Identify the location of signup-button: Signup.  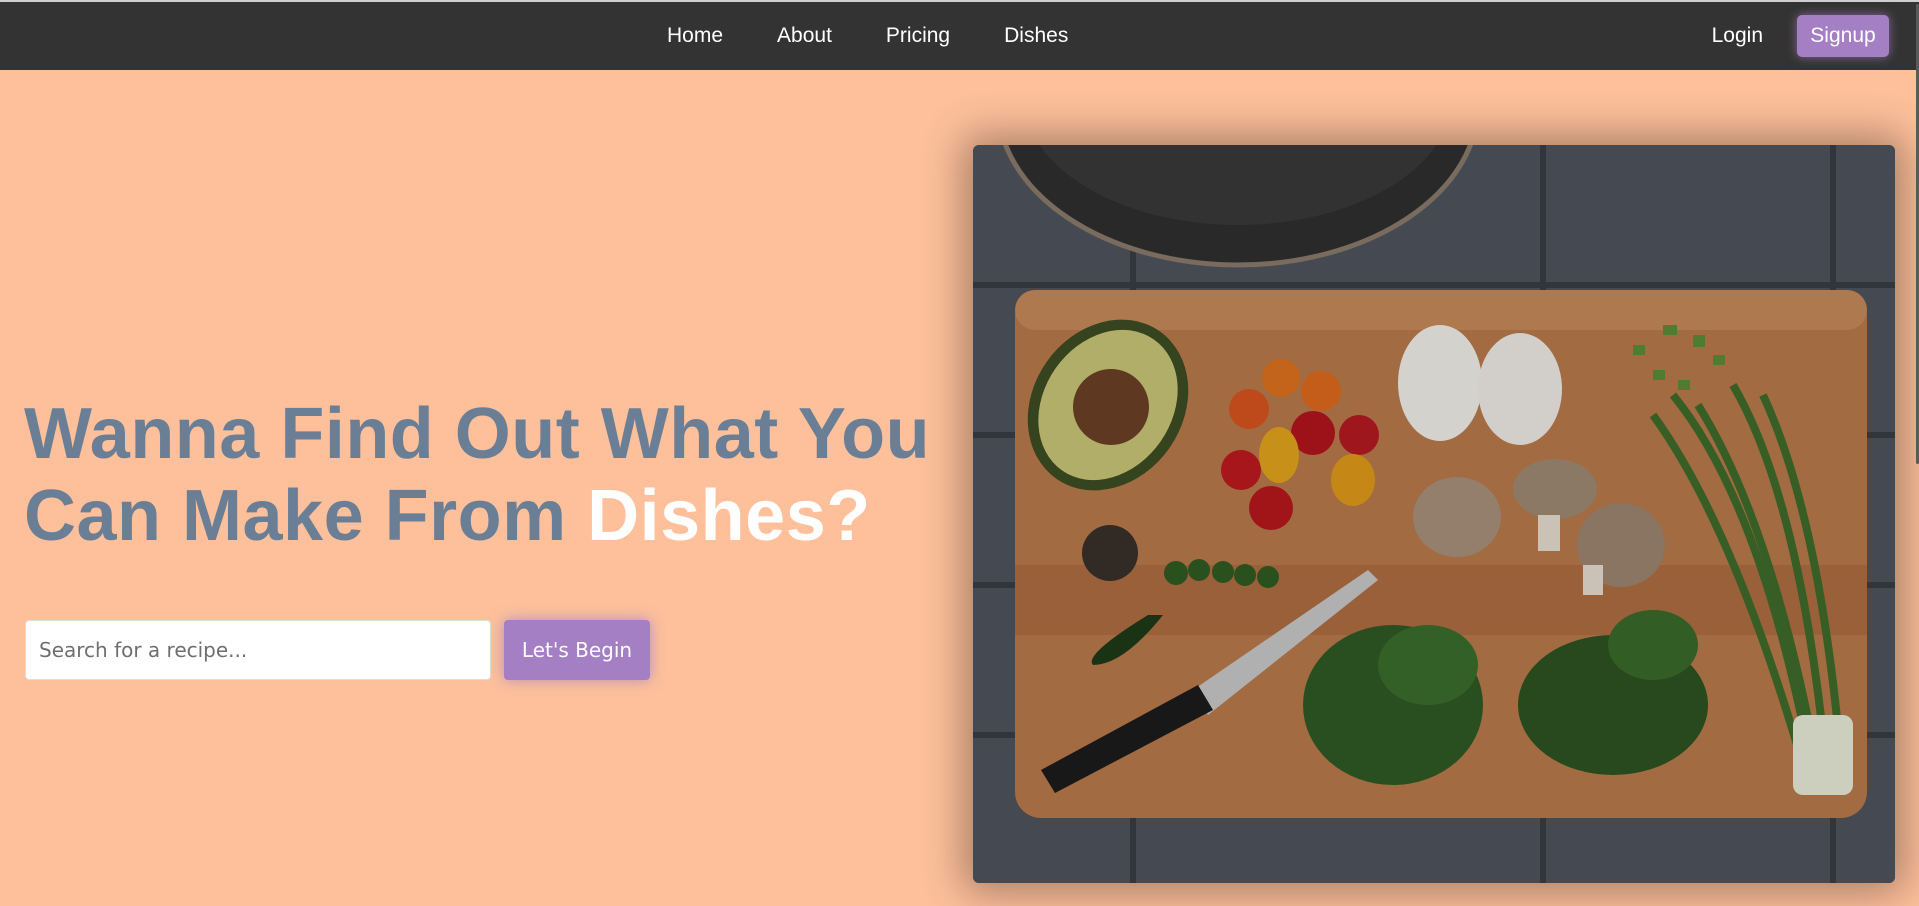
(1843, 36).